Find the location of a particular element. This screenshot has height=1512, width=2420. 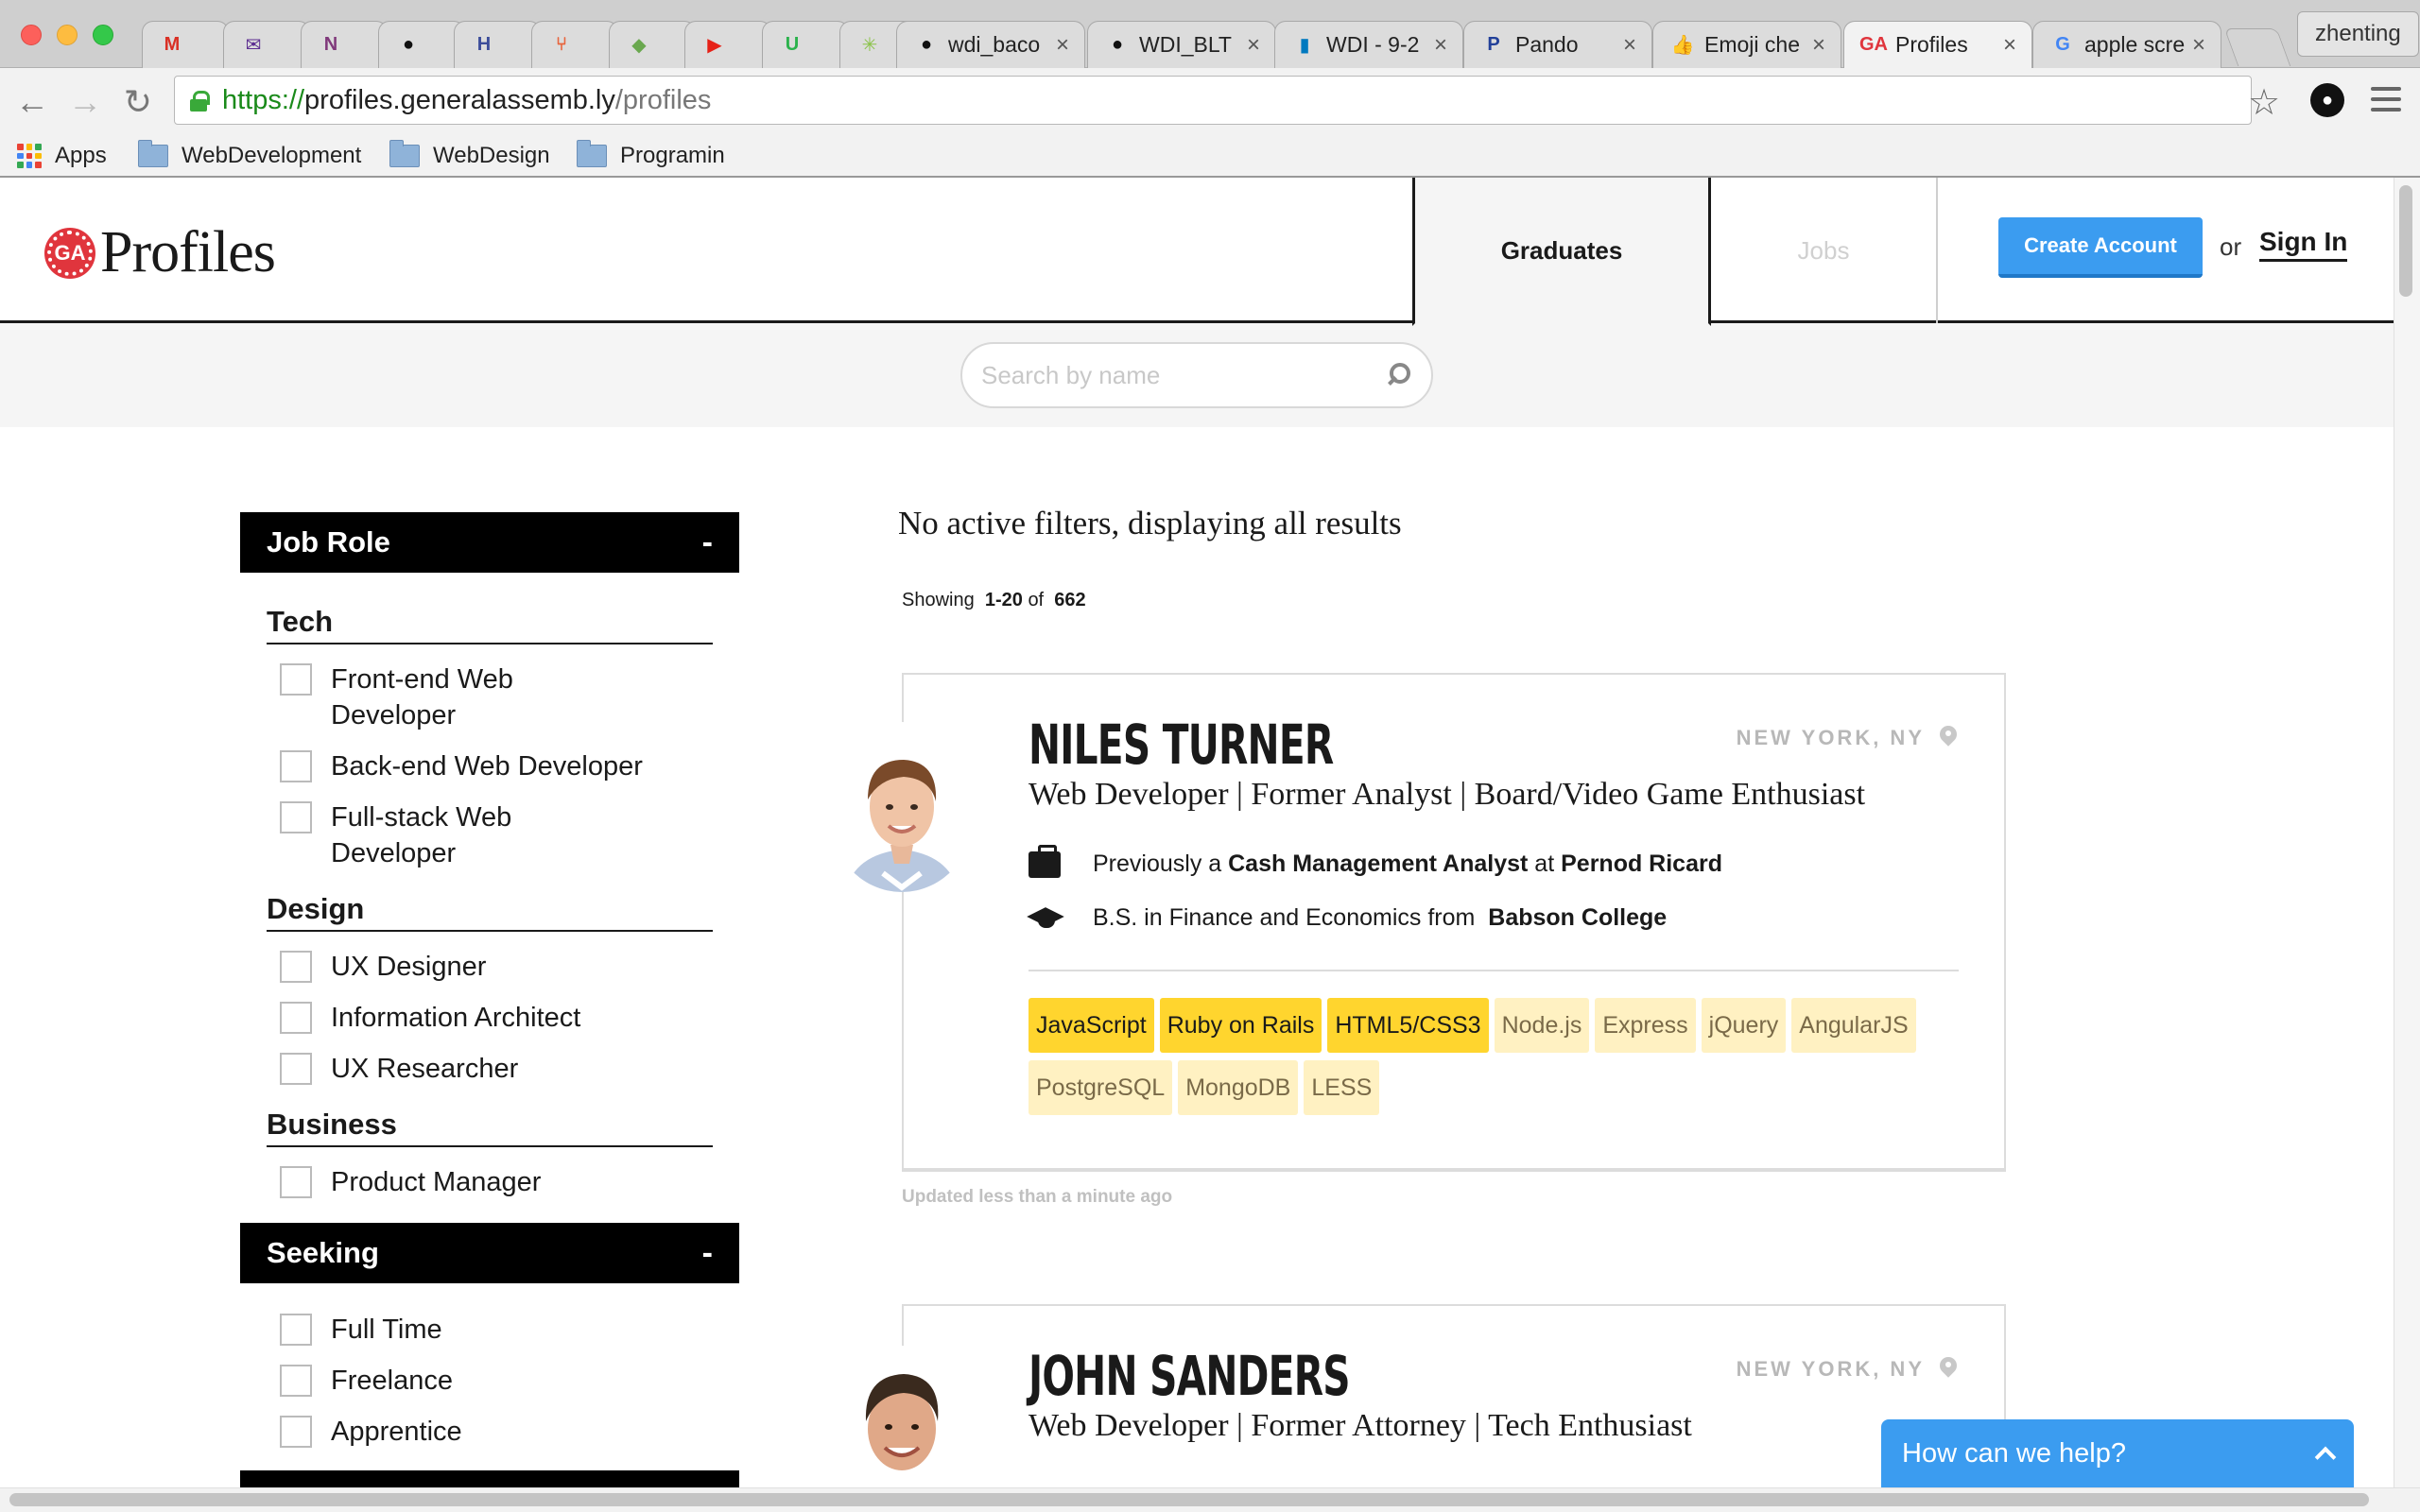

site-logo: GA Profiles is located at coordinates (161, 252).